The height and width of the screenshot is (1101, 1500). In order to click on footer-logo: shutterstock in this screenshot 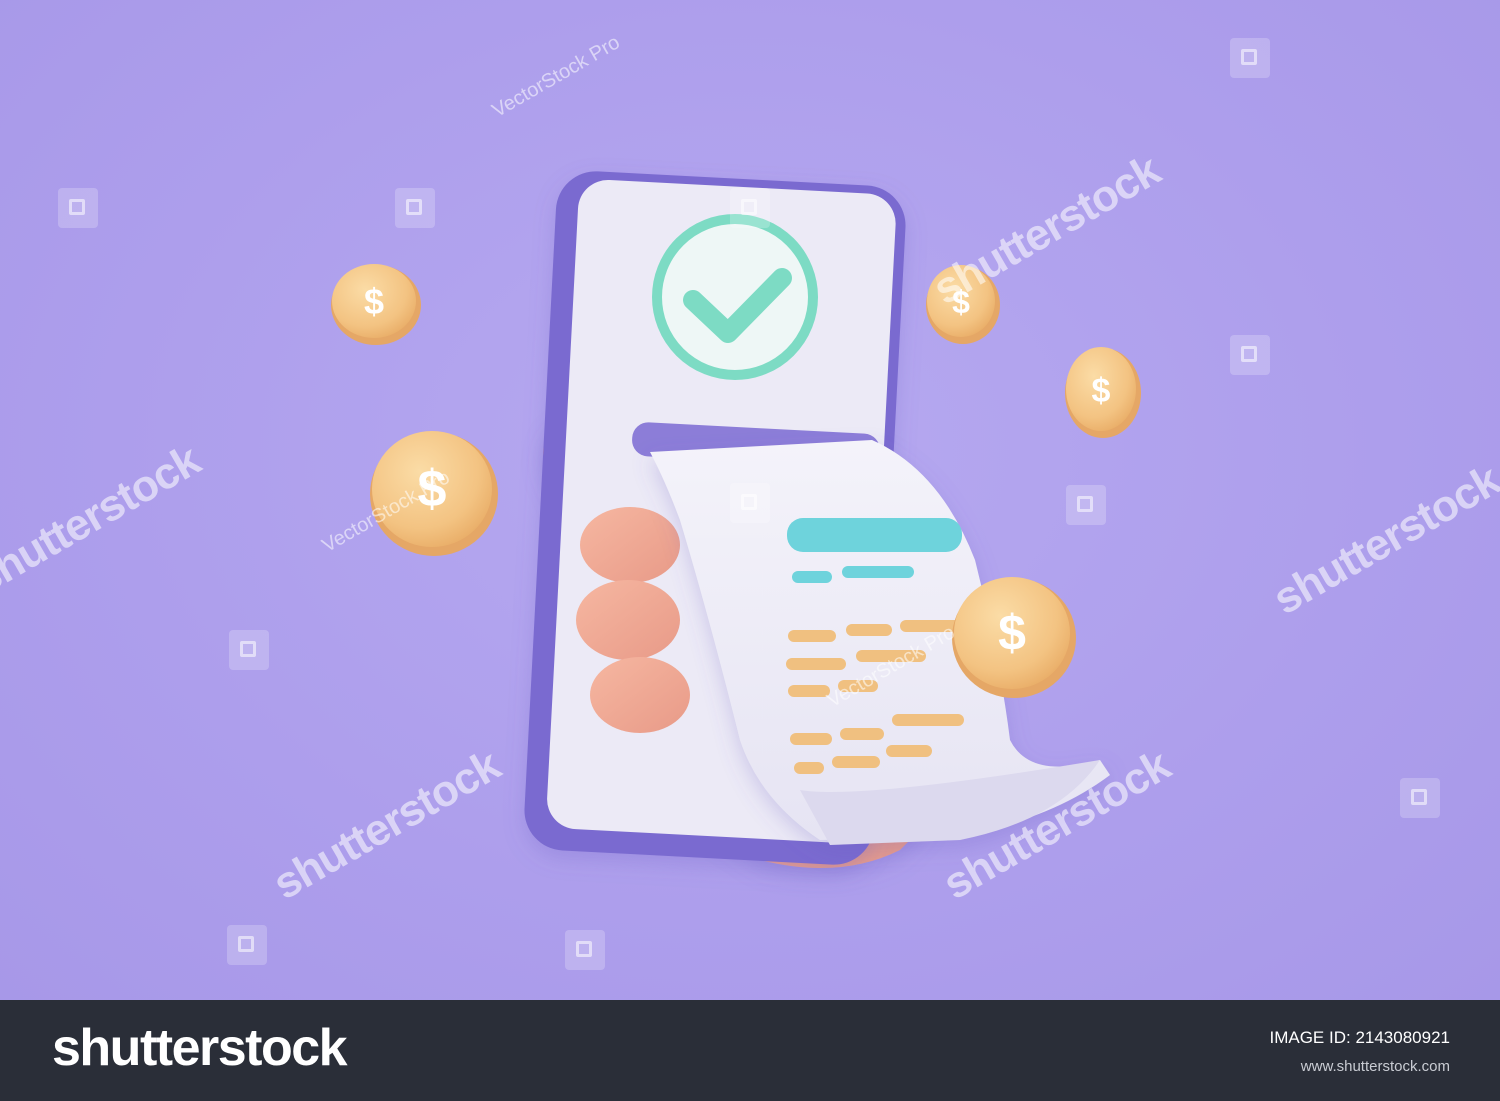, I will do `click(200, 1048)`.